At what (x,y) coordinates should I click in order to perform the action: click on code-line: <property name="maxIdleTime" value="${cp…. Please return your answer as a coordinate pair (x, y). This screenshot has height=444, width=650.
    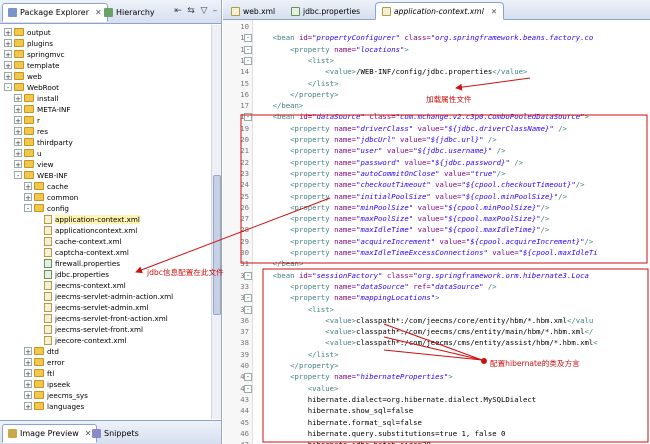
    Looking at the image, I should click on (402, 229).